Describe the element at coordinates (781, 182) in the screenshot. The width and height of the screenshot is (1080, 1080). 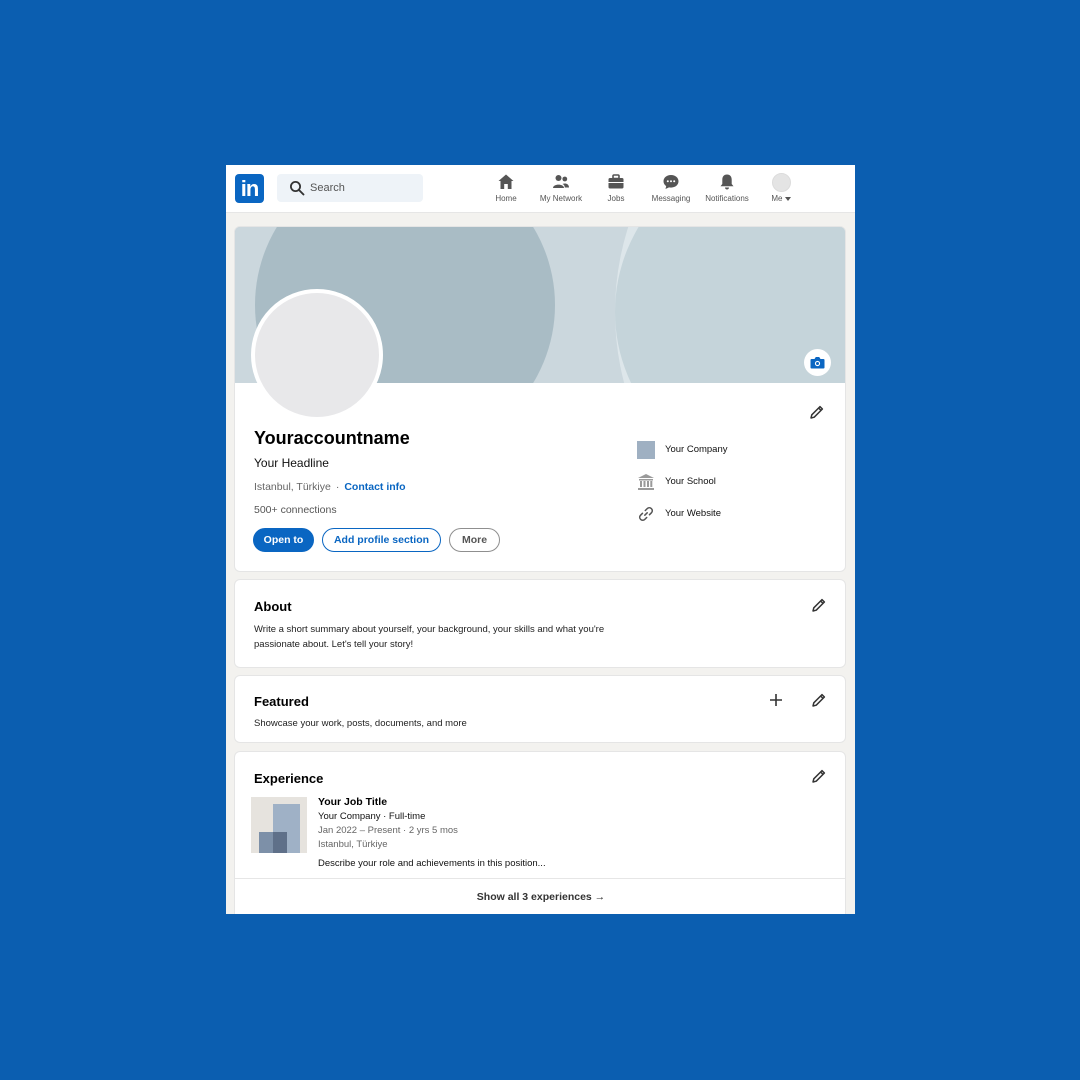
I see `avatar` at that location.